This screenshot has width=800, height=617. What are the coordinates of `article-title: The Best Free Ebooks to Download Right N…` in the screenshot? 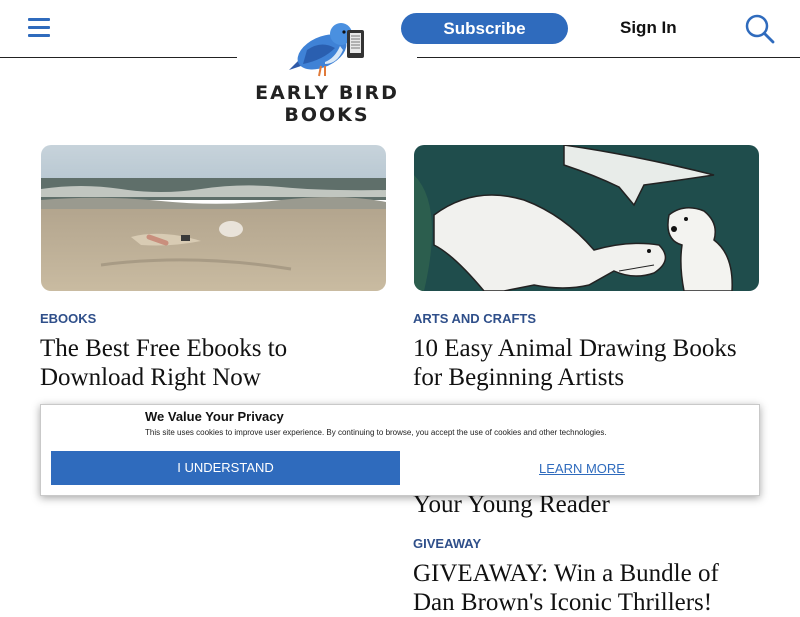 It's located at (215, 363).